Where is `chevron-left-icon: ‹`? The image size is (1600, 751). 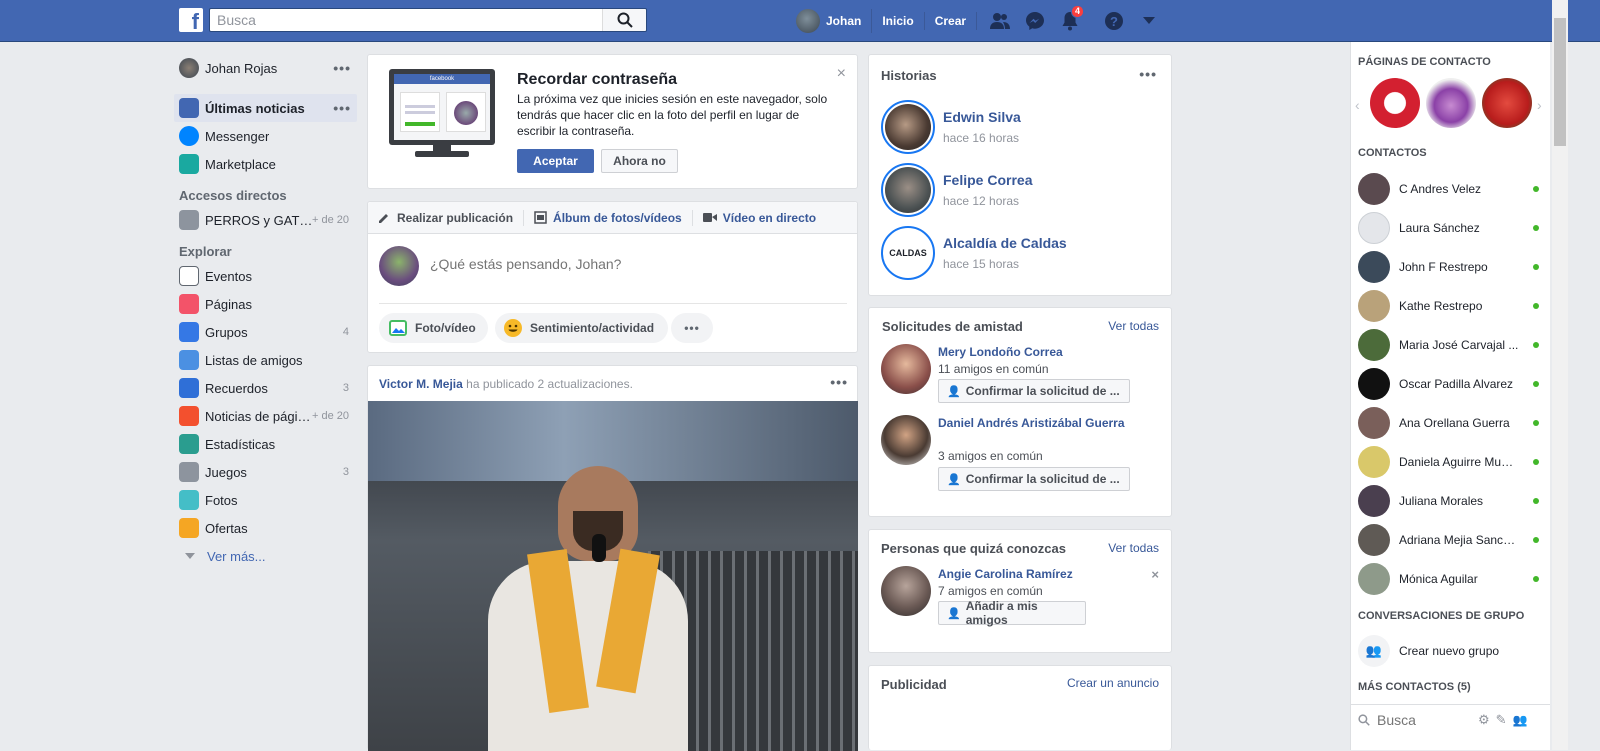 chevron-left-icon: ‹ is located at coordinates (1357, 105).